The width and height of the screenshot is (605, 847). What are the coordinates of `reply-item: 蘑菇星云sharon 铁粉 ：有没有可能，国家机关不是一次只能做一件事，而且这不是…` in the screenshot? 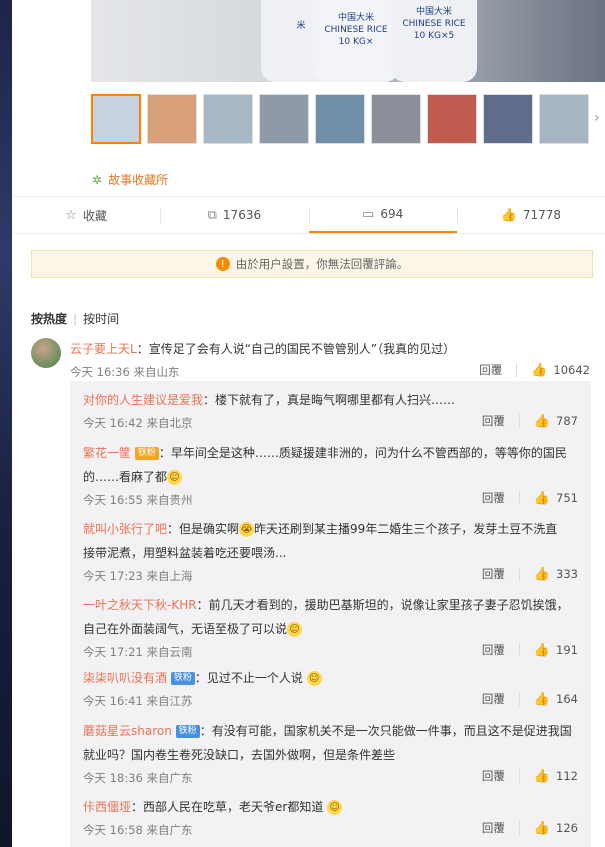 It's located at (330, 754).